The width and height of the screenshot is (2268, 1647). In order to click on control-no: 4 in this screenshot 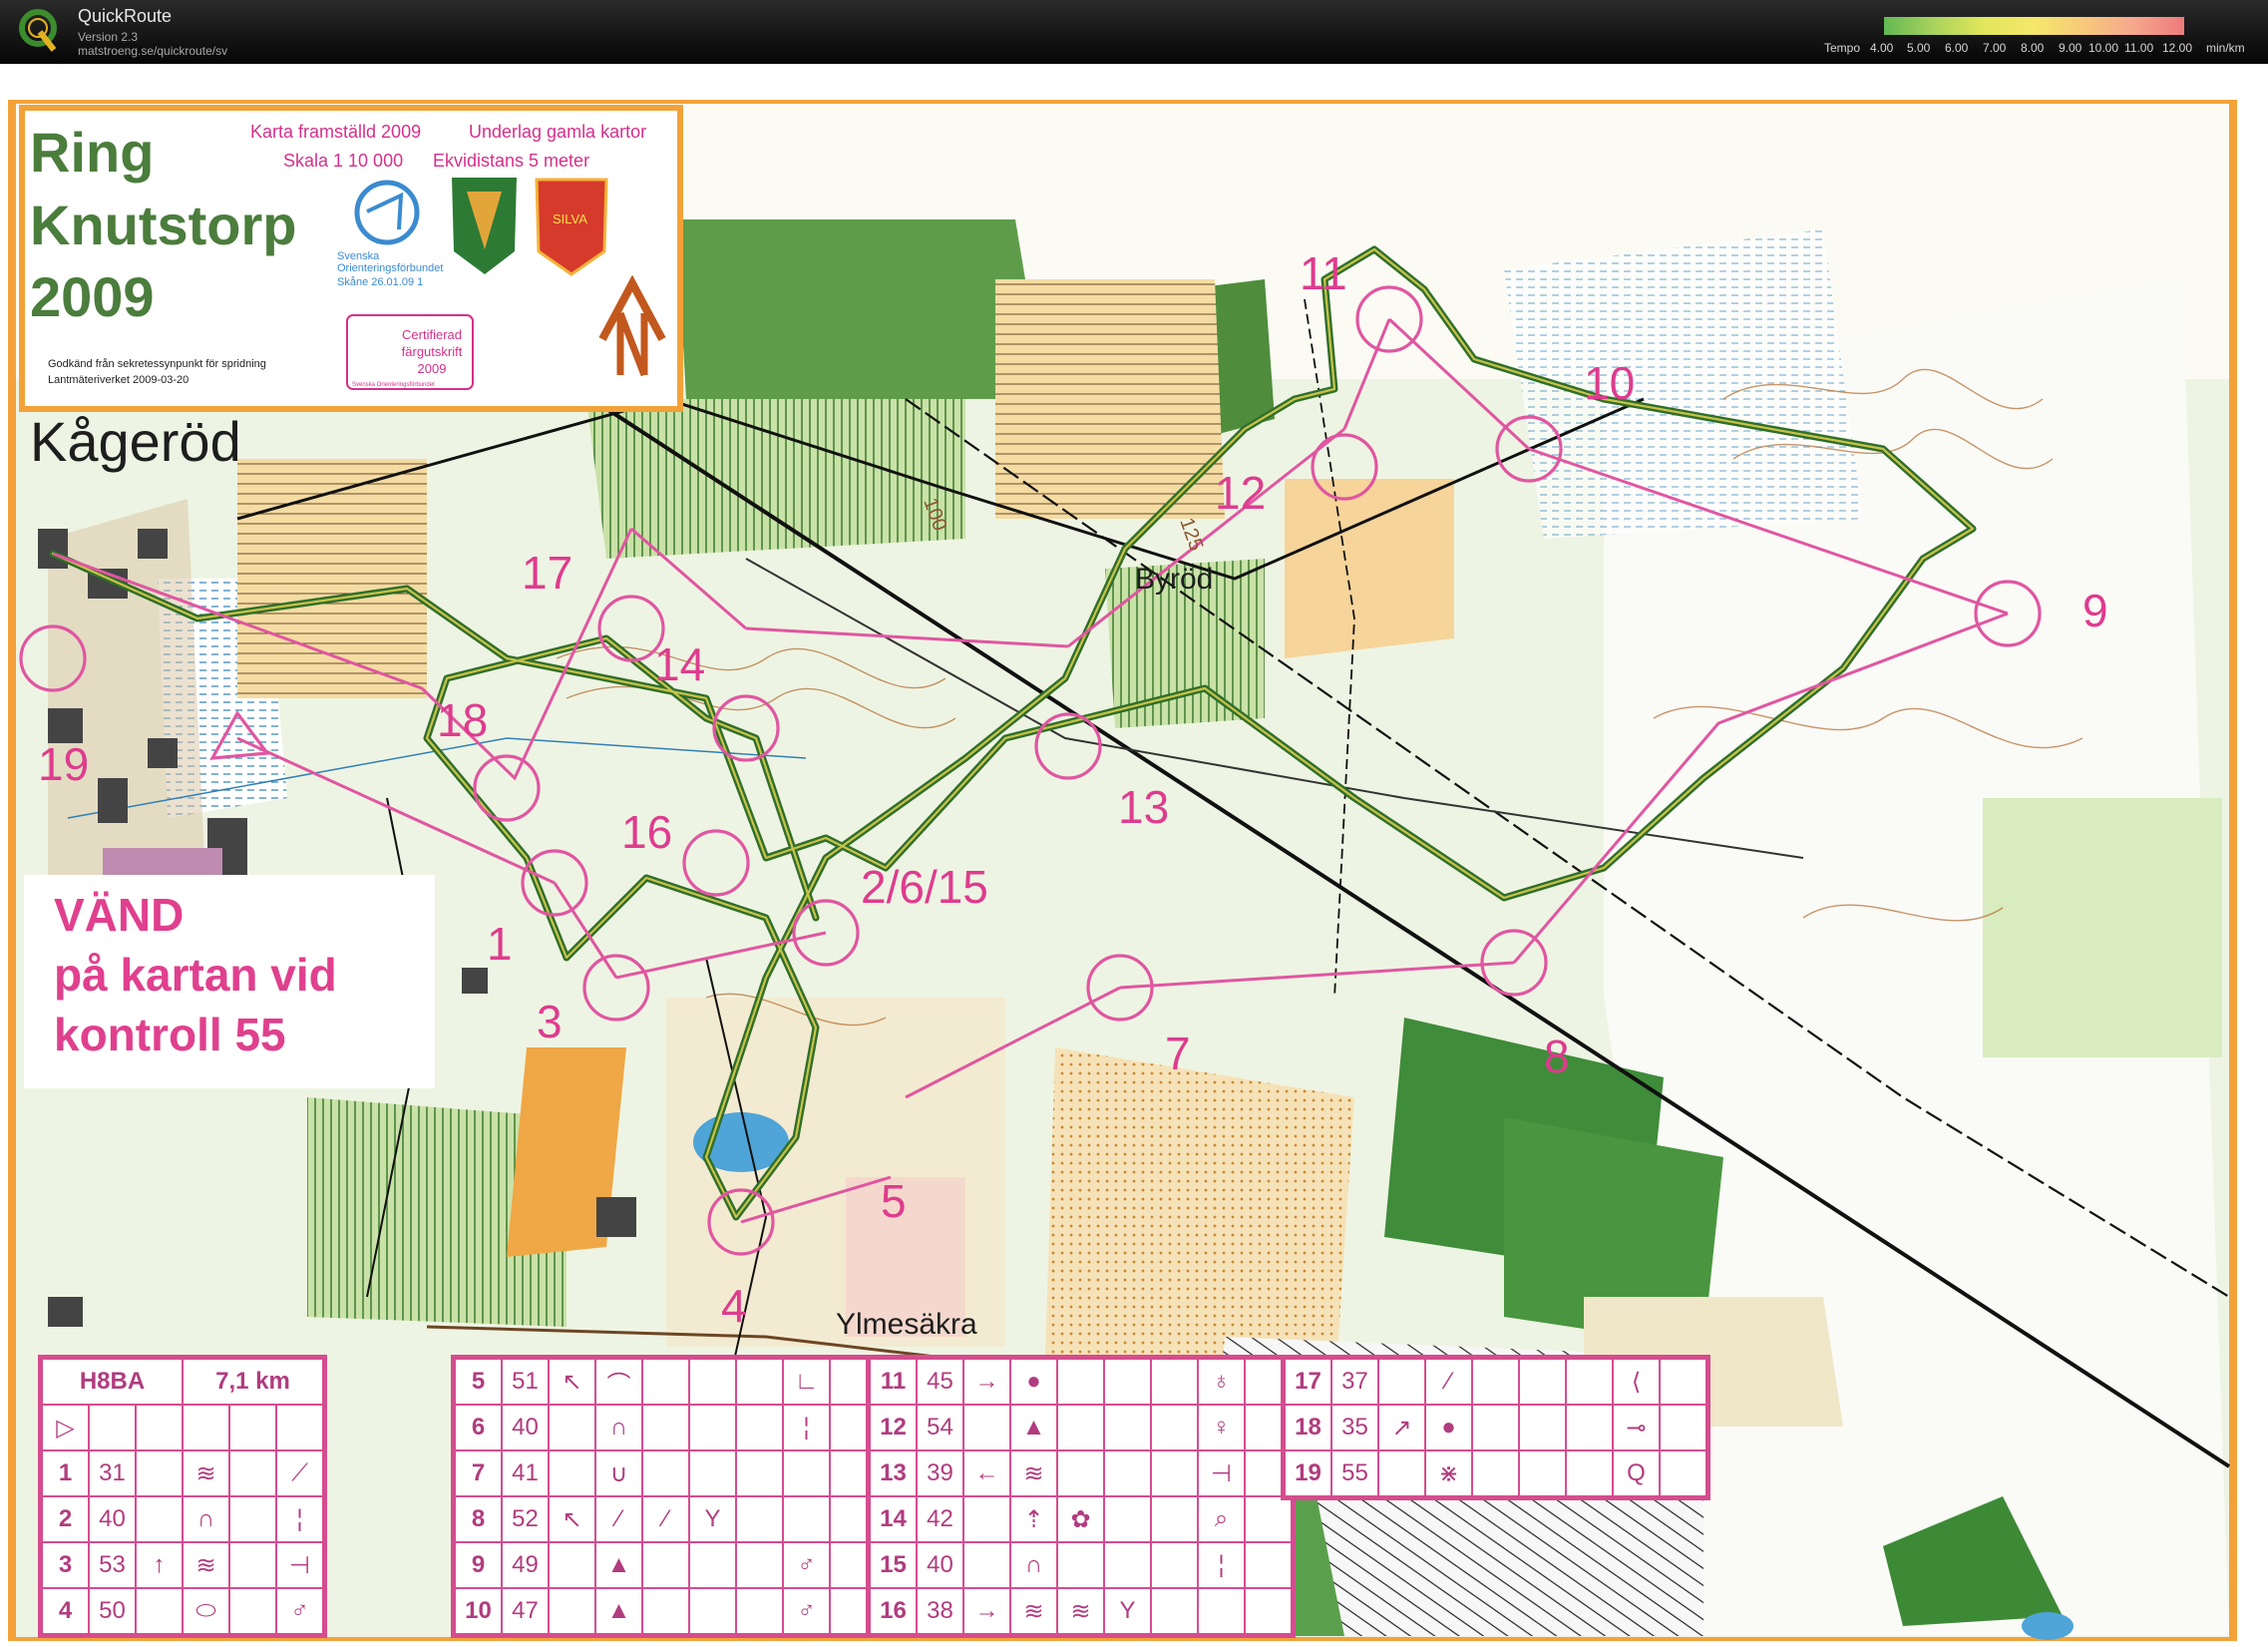, I will do `click(65, 1611)`.